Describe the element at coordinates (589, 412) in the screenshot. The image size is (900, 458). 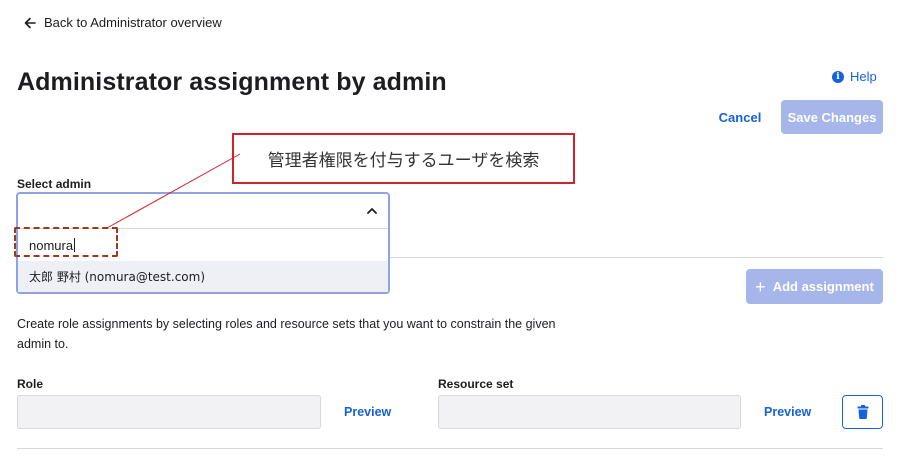
I see `resource-set-select` at that location.